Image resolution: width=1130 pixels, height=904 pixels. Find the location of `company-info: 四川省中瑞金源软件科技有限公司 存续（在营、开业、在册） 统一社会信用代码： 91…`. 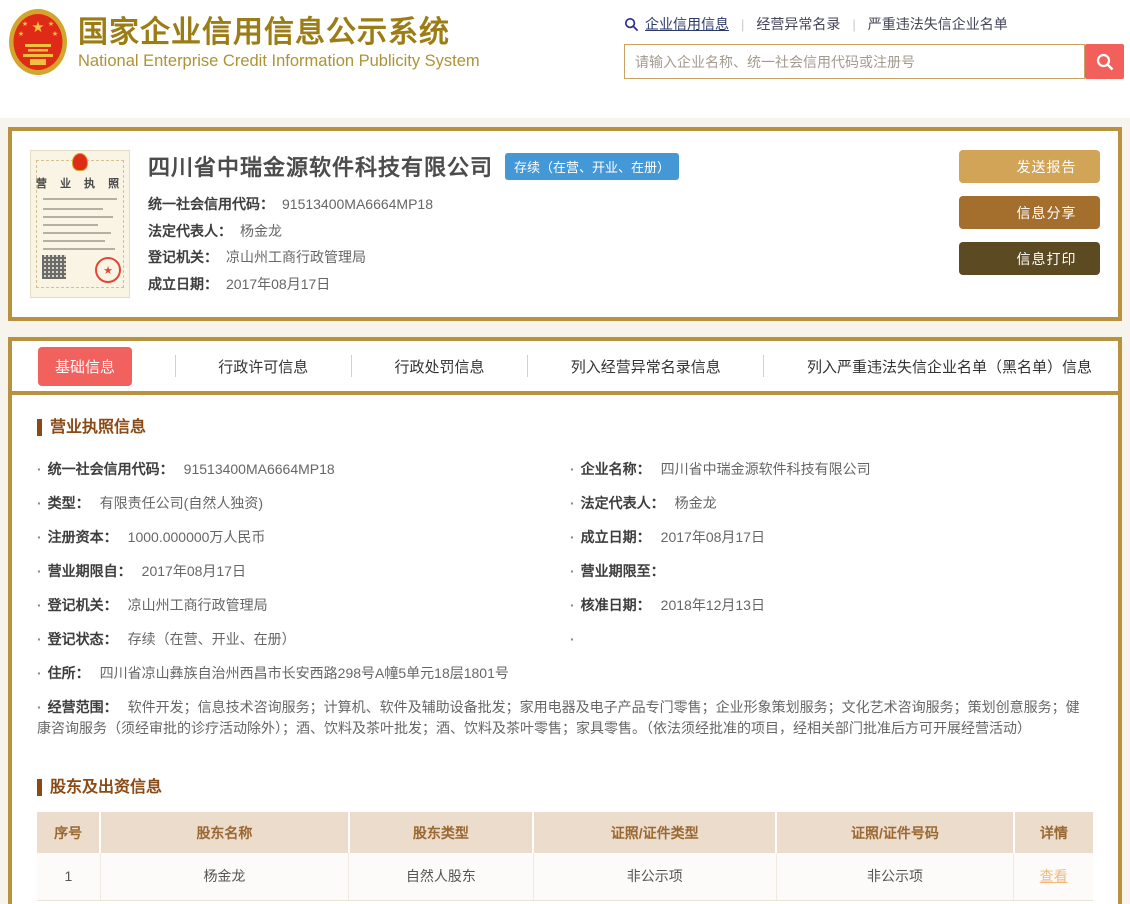

company-info: 四川省中瑞金源软件科技有限公司 存续（在营、开业、在册） 统一社会信用代码： 91… is located at coordinates (553, 224).